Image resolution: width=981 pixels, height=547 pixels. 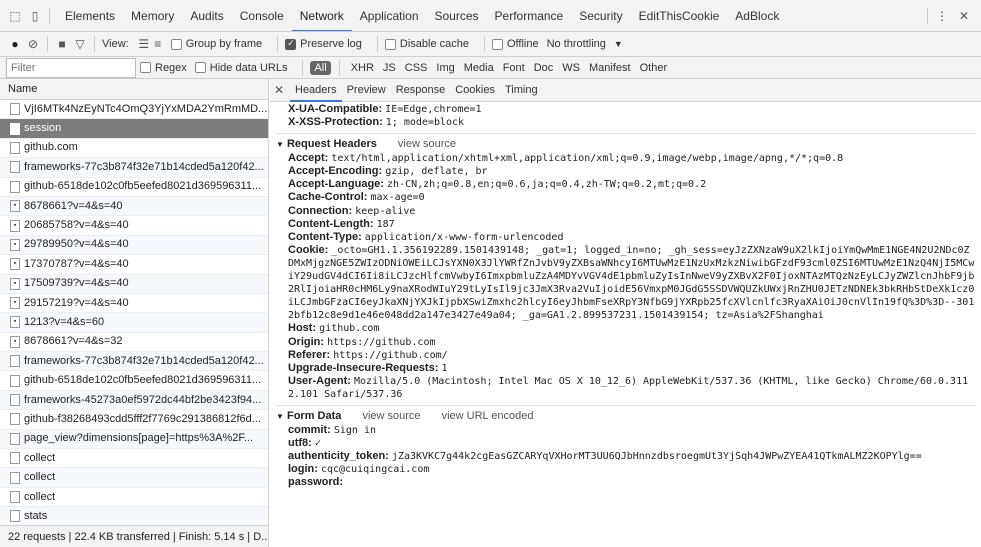 What do you see at coordinates (302, 328) in the screenshot?
I see `header-key: Host:` at bounding box center [302, 328].